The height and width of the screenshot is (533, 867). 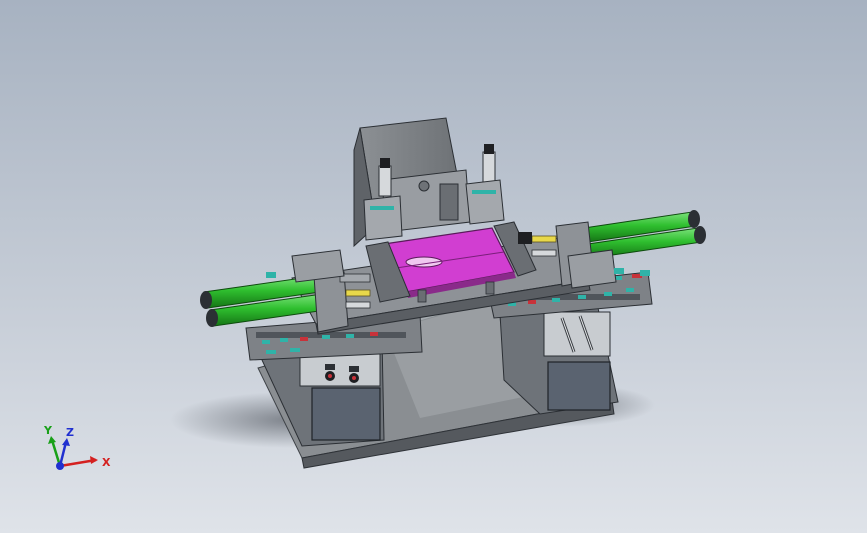 I want to click on left-support-block, so click(x=318, y=266).